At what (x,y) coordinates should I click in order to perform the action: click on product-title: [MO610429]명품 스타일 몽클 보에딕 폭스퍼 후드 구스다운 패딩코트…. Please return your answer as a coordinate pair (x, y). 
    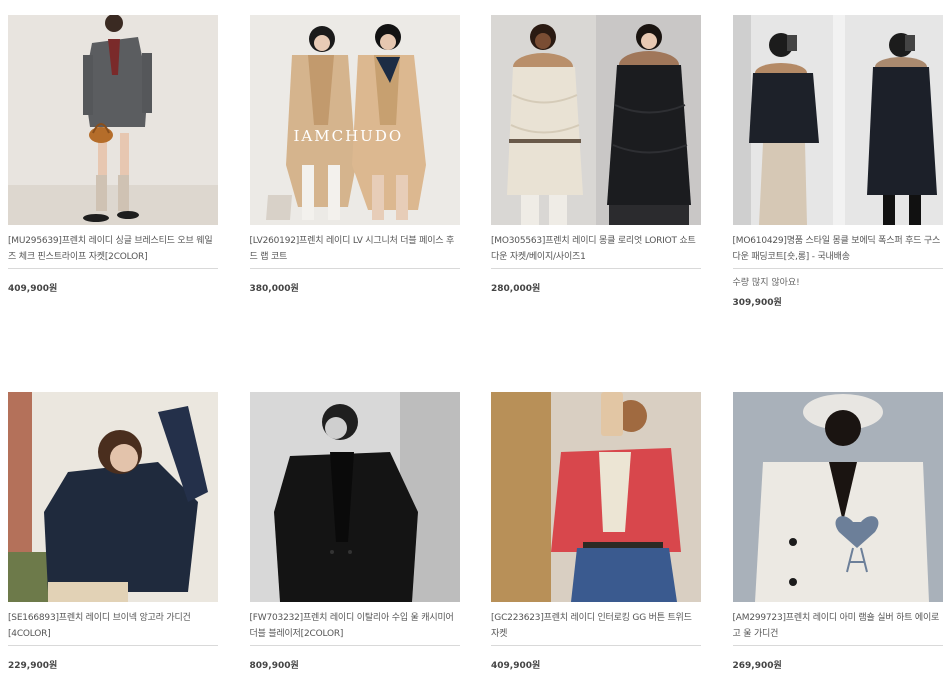
    Looking at the image, I should click on (838, 249).